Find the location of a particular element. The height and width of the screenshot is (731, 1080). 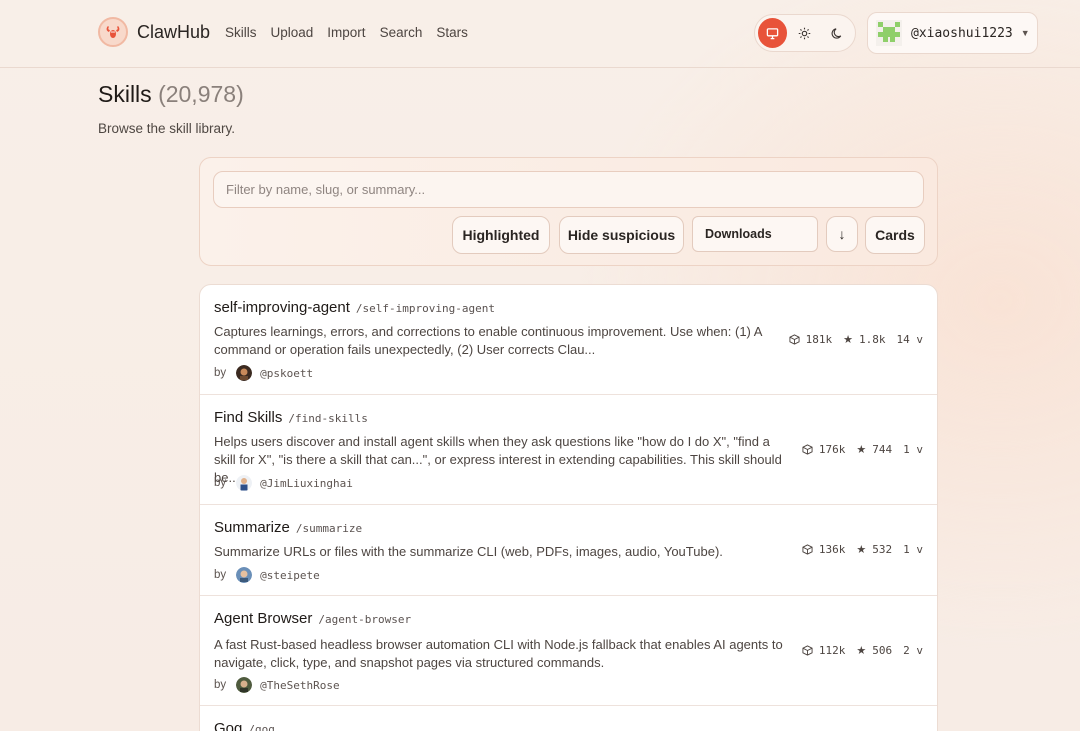

theme-toggle-group is located at coordinates (805, 33).